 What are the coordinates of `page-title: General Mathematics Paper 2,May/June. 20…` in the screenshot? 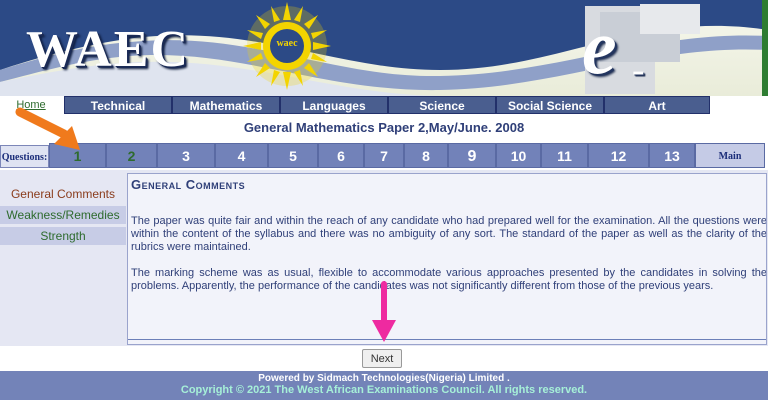 It's located at (384, 127).